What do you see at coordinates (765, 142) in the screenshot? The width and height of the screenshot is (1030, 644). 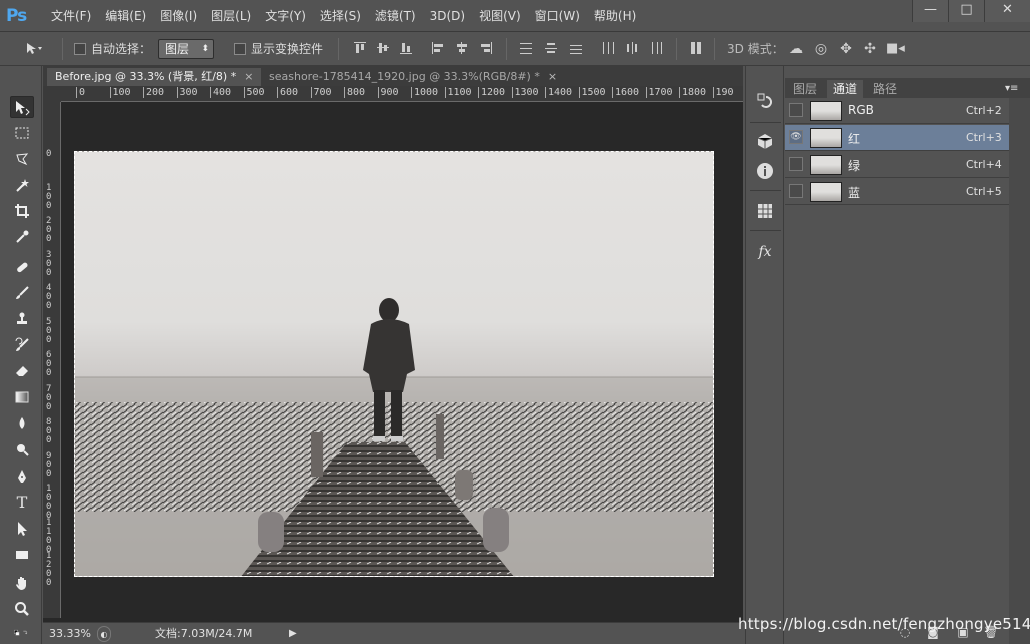 I see `3d-panel-icon` at bounding box center [765, 142].